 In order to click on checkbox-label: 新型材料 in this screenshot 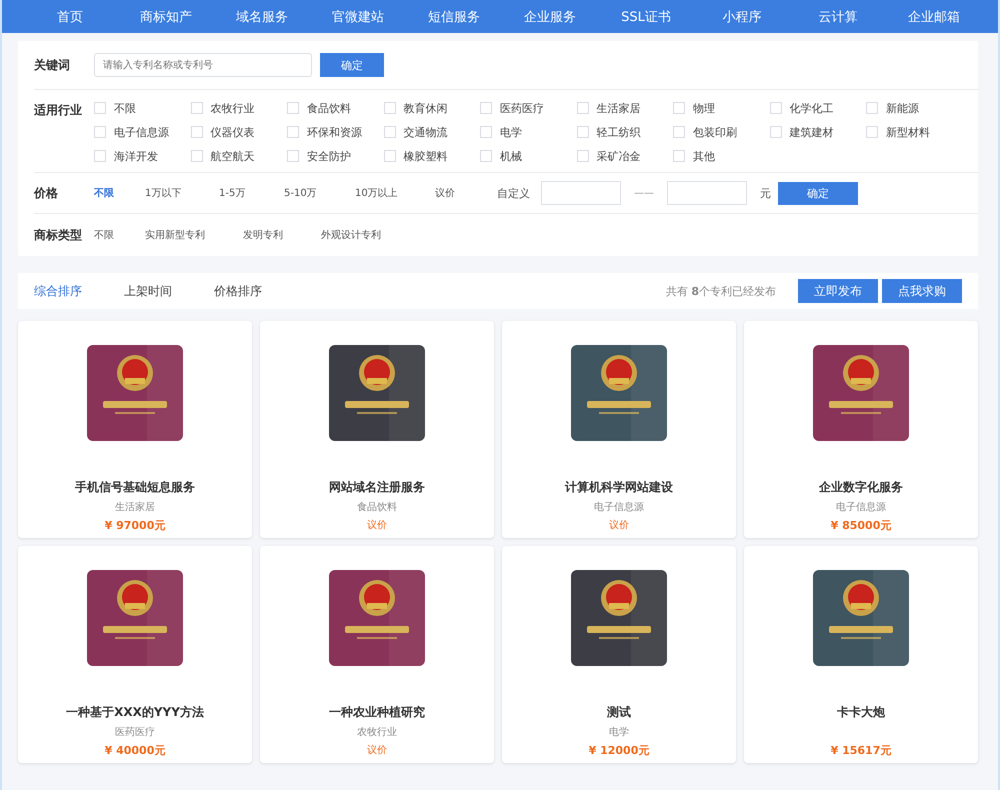, I will do `click(908, 132)`.